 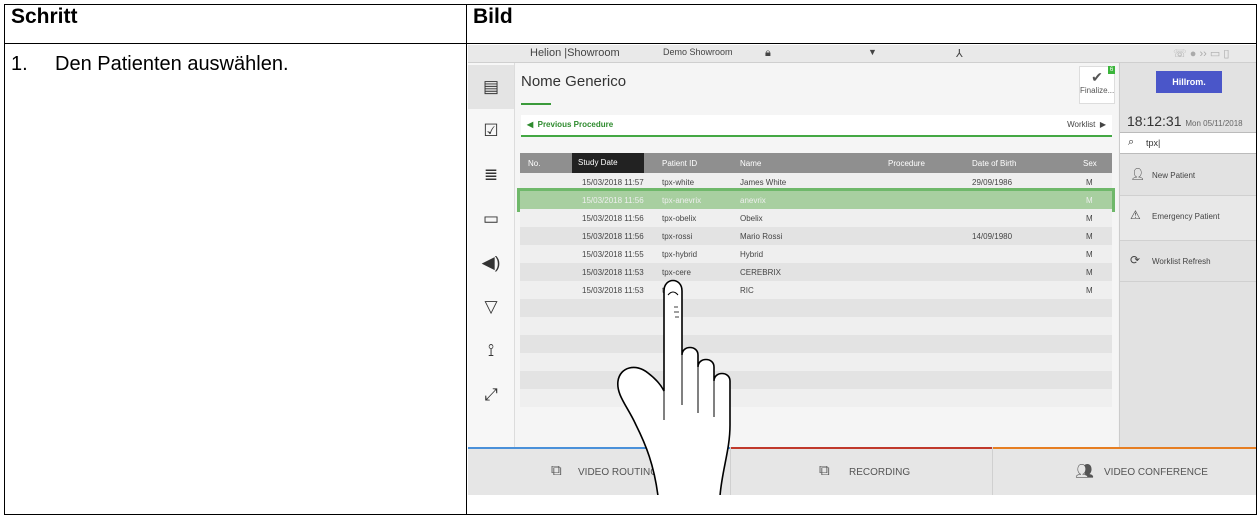 I want to click on pointing-hand-icon, so click(x=674, y=387).